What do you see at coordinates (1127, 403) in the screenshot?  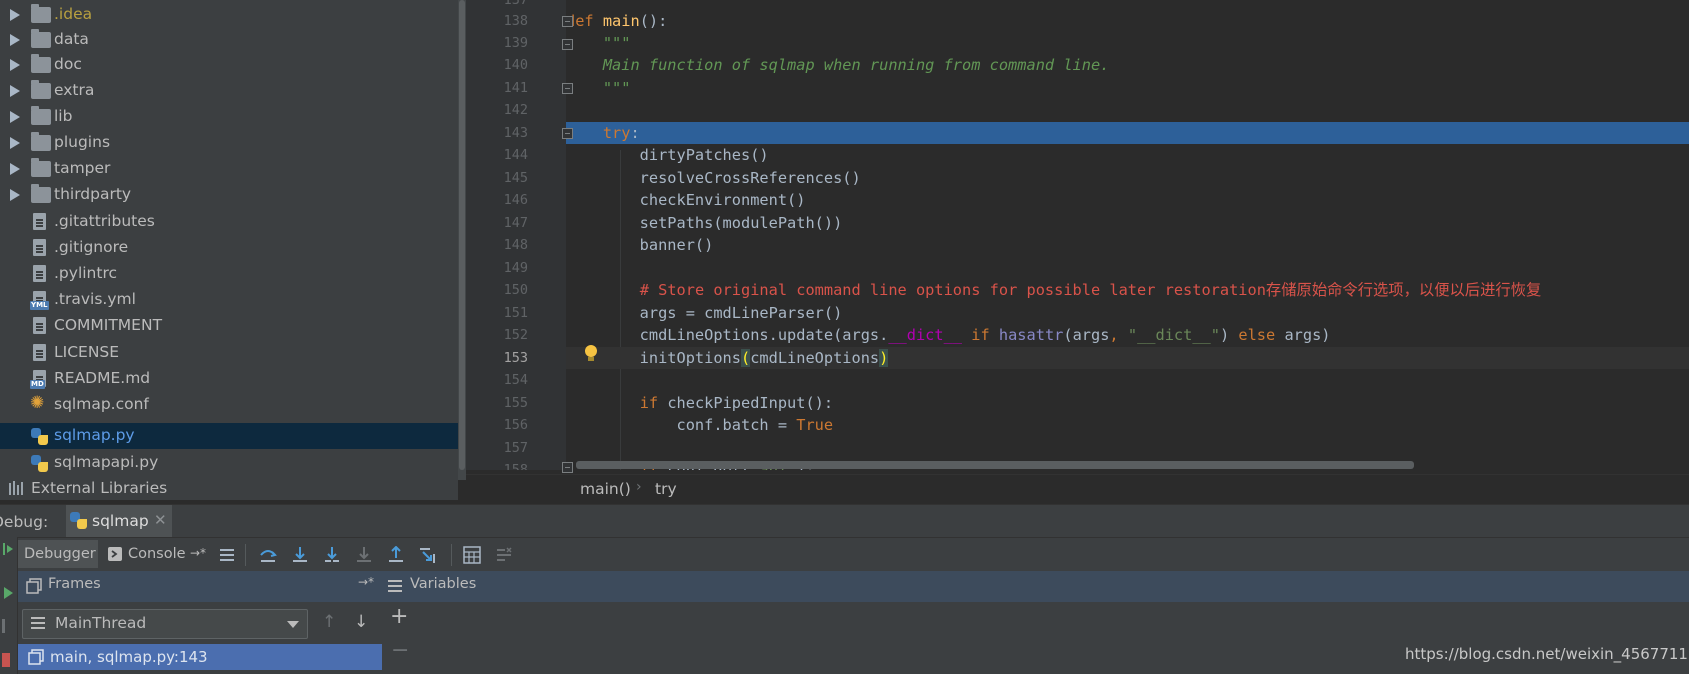 I see `code-line: if checkPipedInput():` at bounding box center [1127, 403].